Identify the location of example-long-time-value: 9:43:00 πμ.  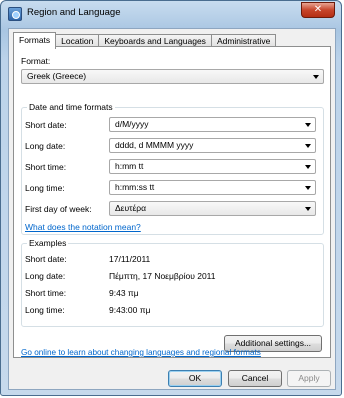
(130, 310).